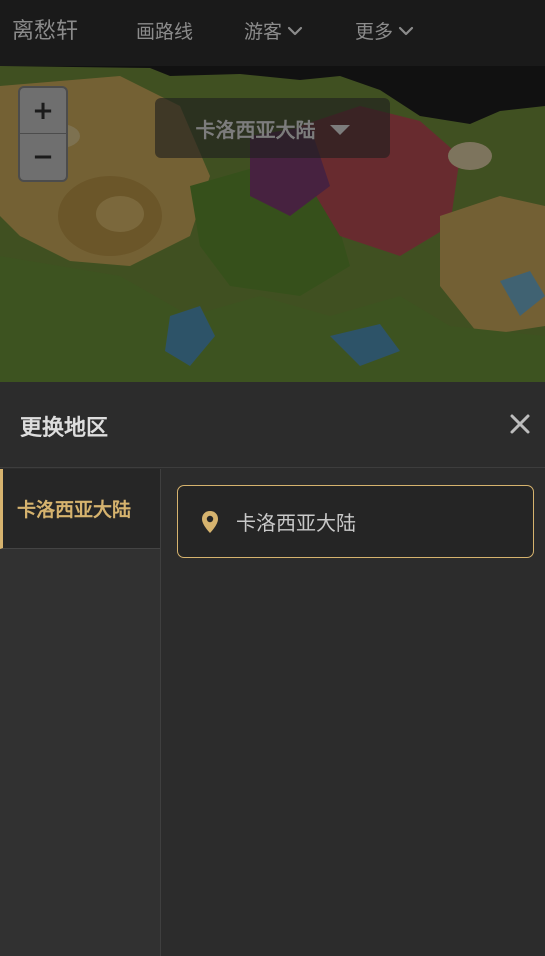 This screenshot has height=956, width=545. Describe the element at coordinates (210, 521) in the screenshot. I see `location-pin-icon` at that location.